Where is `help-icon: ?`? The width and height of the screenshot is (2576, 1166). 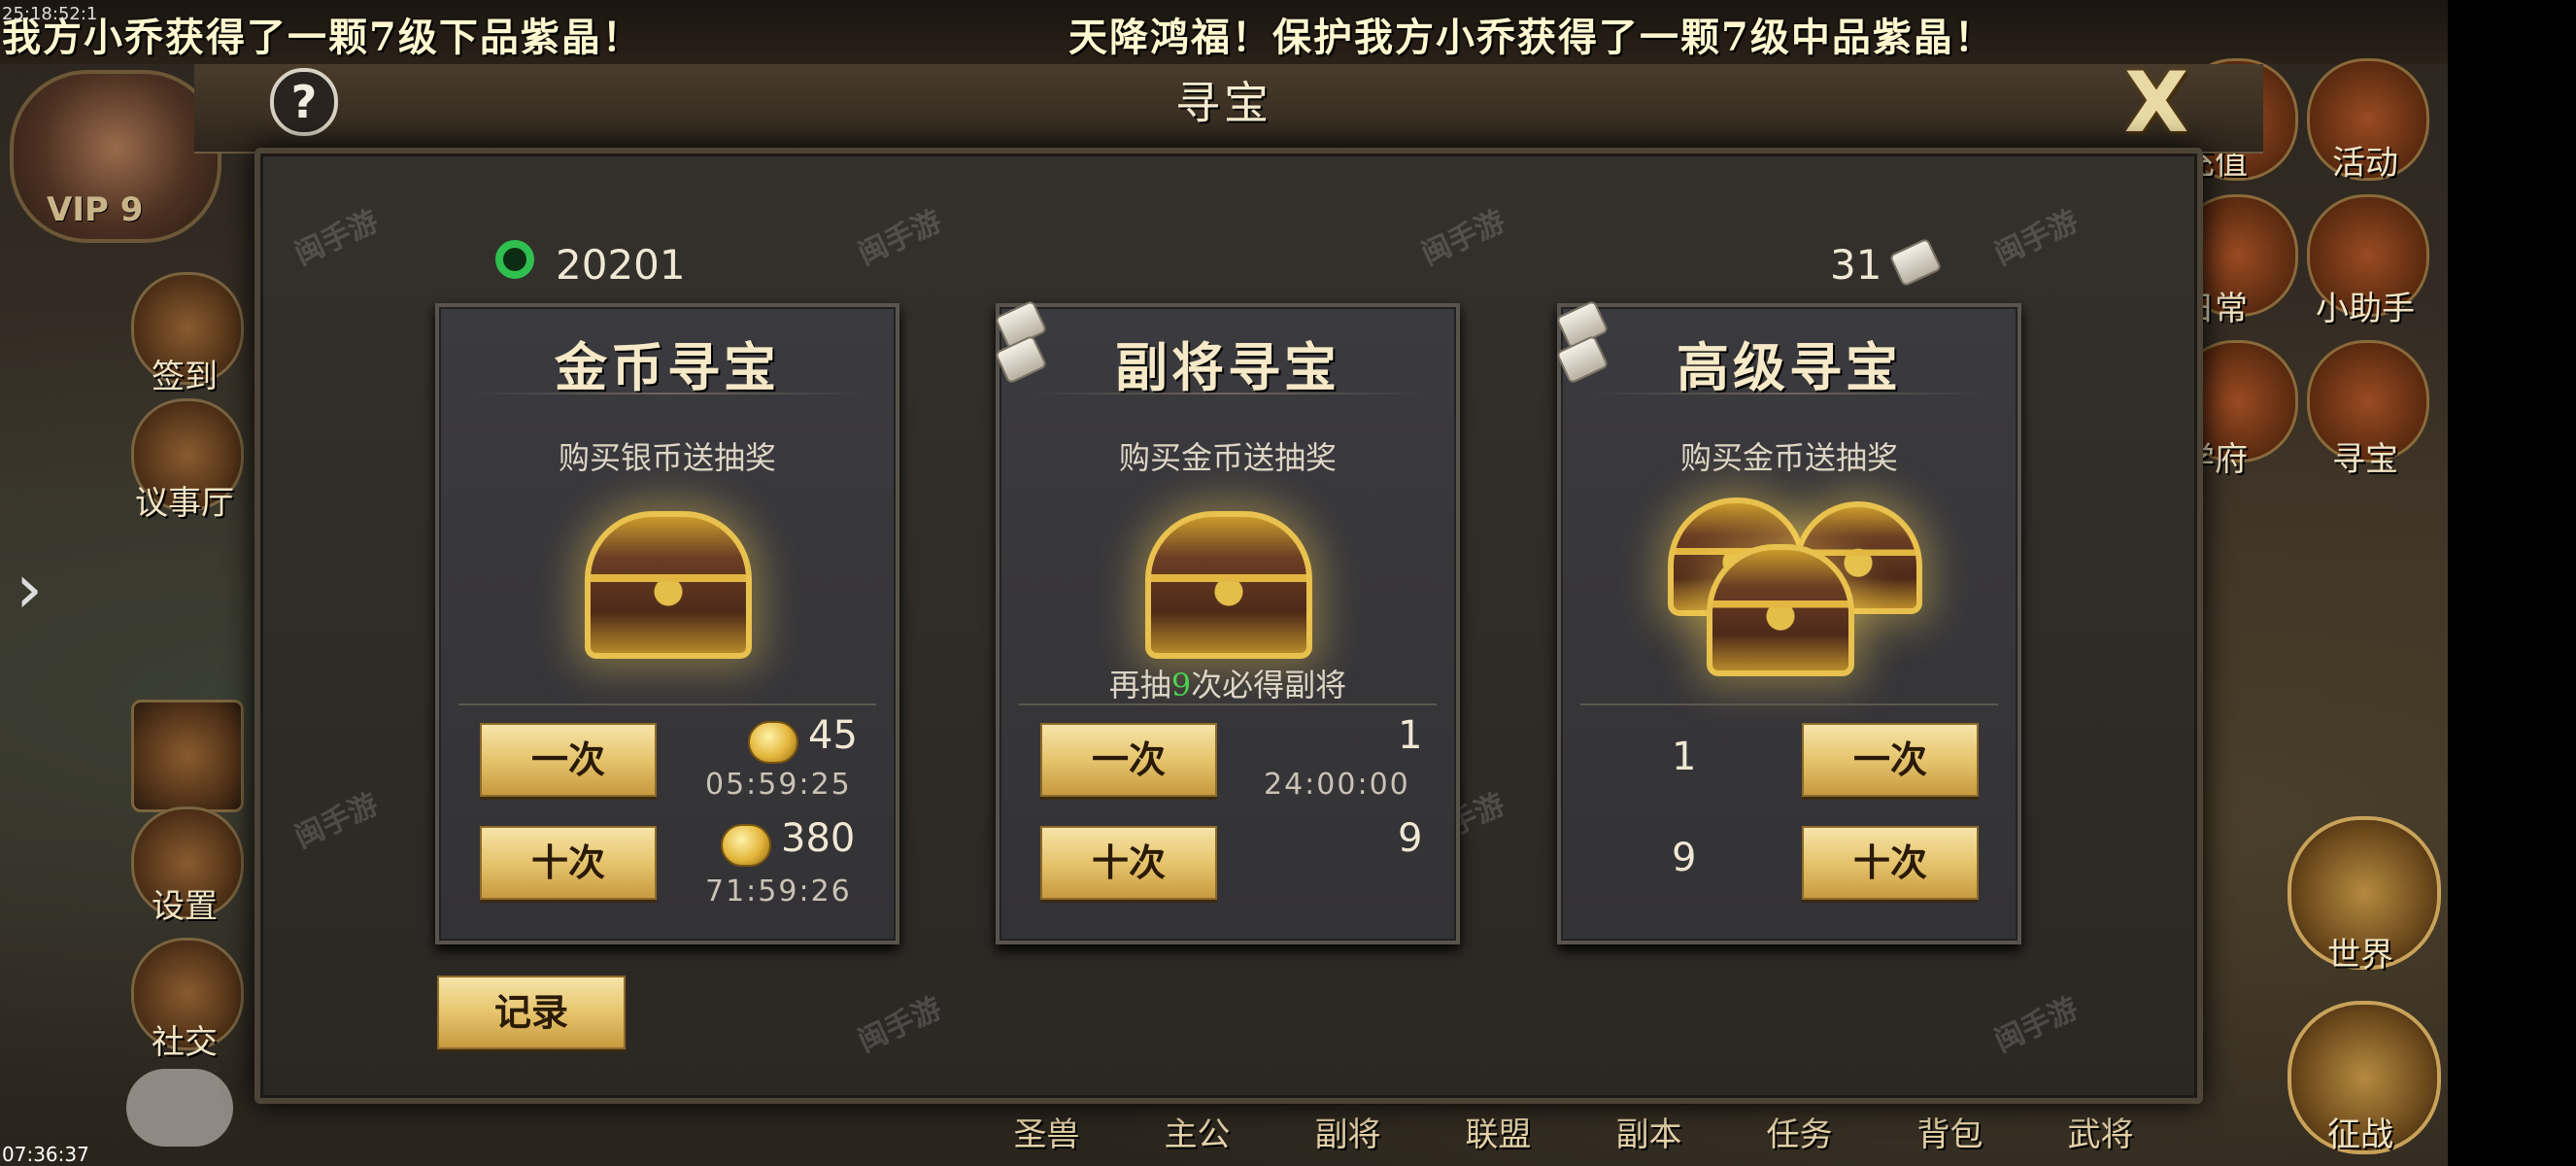
help-icon: ? is located at coordinates (304, 102).